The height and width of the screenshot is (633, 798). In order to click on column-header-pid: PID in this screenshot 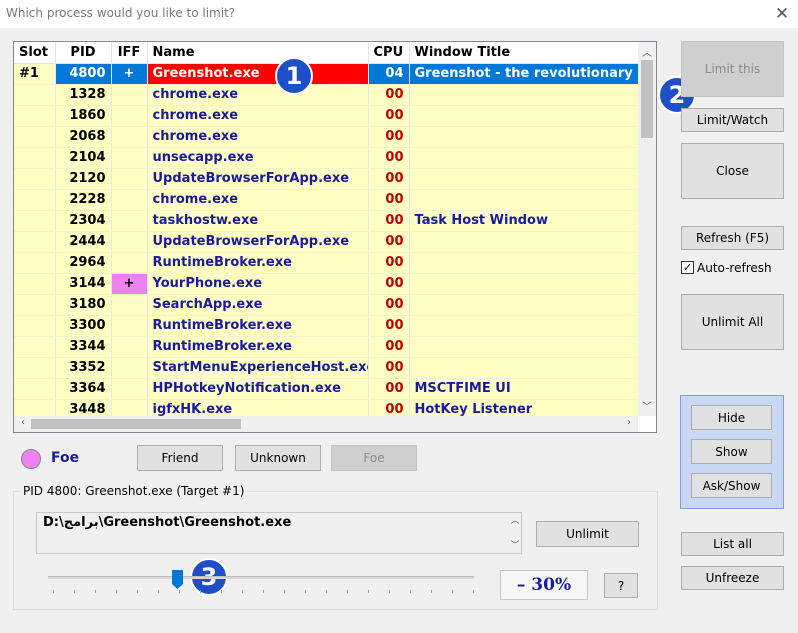, I will do `click(83, 53)`.